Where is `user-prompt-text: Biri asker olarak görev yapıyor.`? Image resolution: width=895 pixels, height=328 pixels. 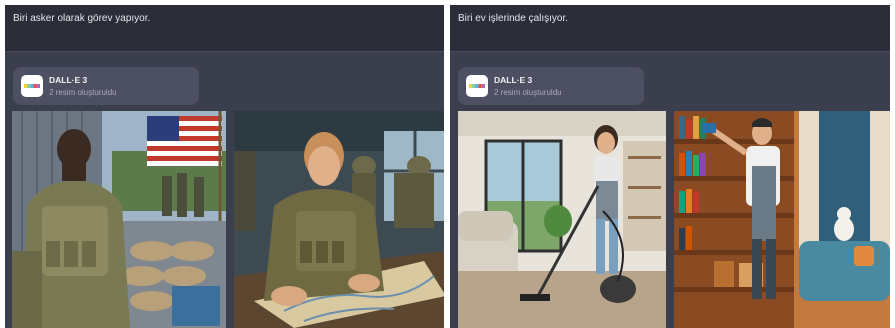
user-prompt-text: Biri asker olarak görev yapıyor. is located at coordinates (82, 18).